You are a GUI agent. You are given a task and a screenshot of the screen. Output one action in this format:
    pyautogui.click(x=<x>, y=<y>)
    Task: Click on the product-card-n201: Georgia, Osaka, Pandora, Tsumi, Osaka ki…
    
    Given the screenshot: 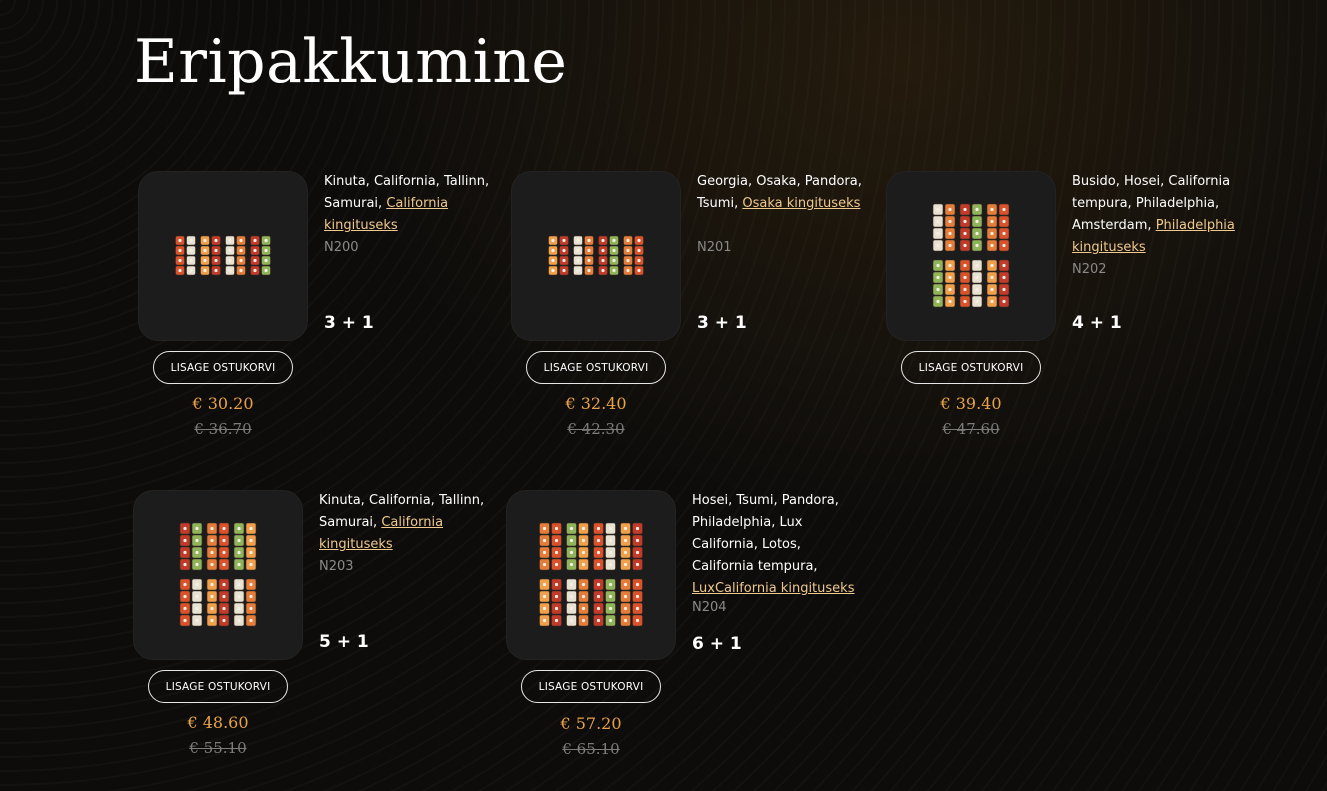 What is the action you would take?
    pyautogui.click(x=686, y=311)
    